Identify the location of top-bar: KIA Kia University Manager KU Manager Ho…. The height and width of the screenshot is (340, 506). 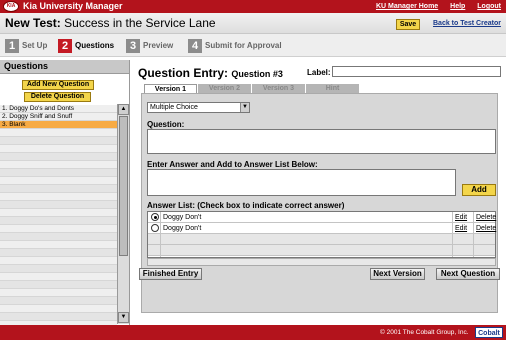
(253, 6).